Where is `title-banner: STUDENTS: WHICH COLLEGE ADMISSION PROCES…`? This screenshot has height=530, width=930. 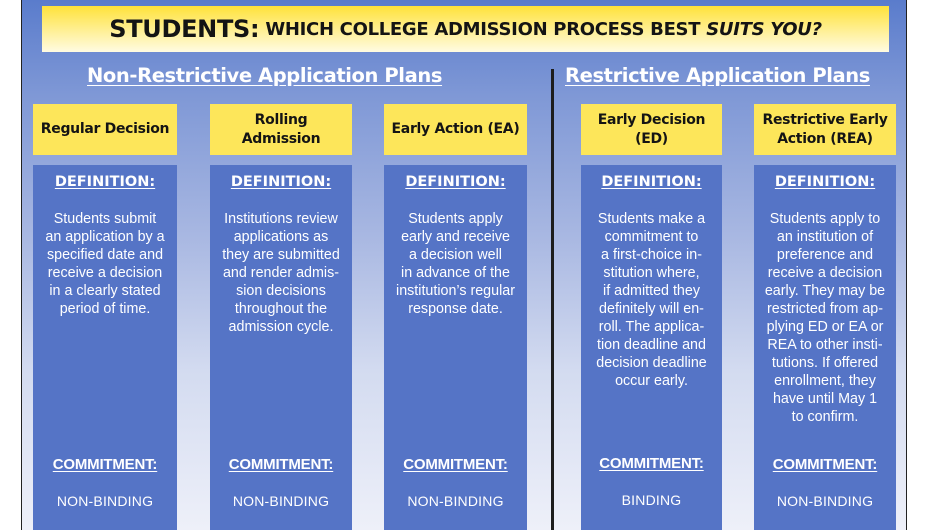
title-banner: STUDENTS: WHICH COLLEGE ADMISSION PROCES… is located at coordinates (465, 29).